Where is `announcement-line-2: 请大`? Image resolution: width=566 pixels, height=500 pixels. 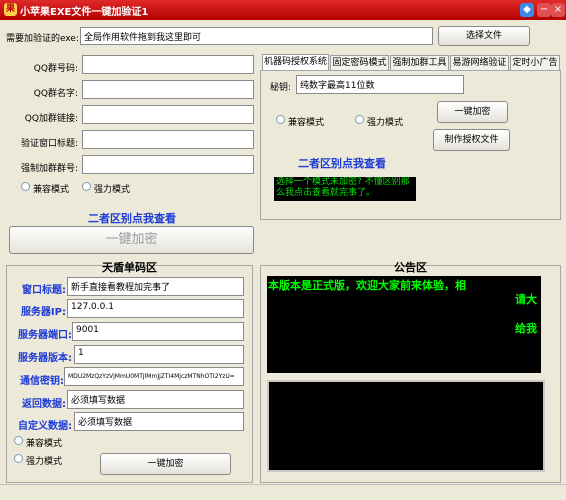
announcement-line-2: 请大 is located at coordinates (526, 299).